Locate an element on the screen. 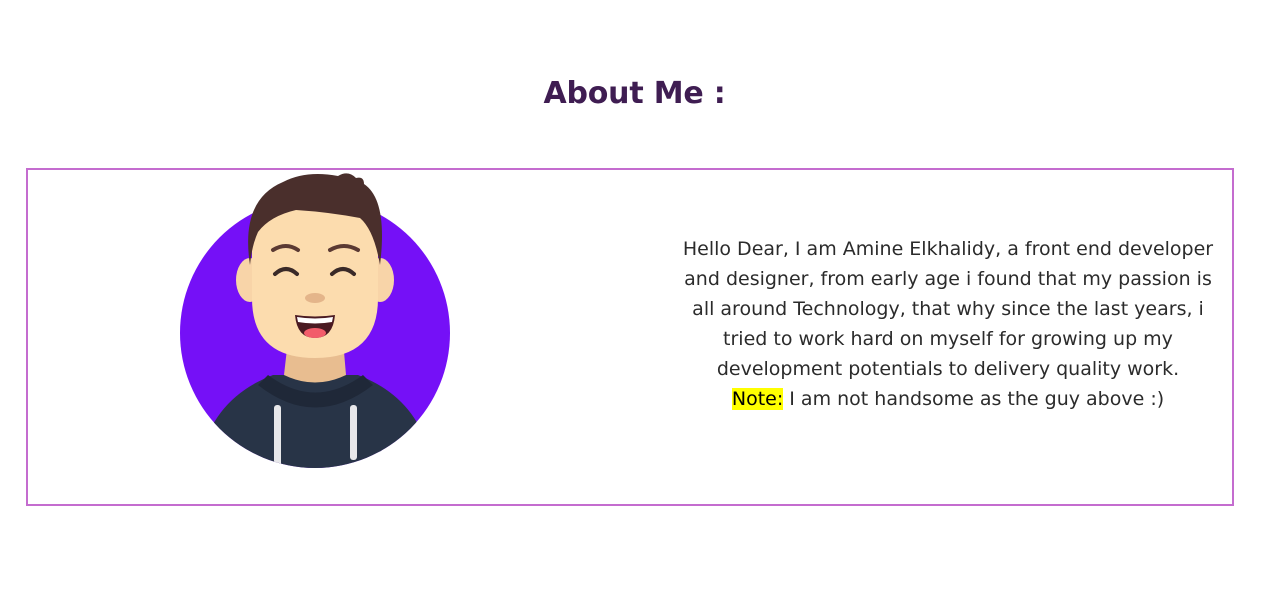 The image size is (1269, 611). note-label: Note: is located at coordinates (757, 399).